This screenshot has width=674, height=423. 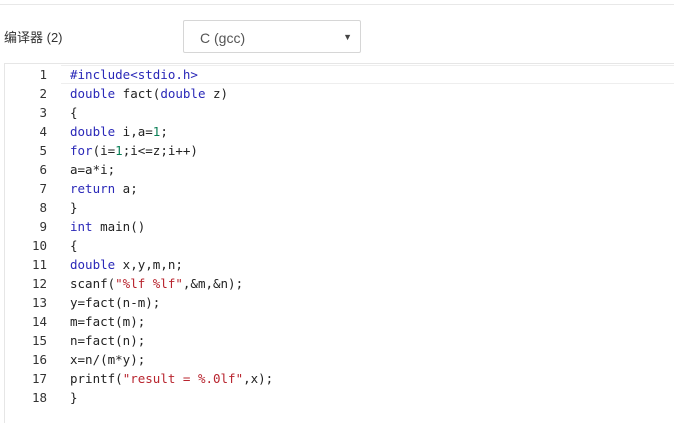 I want to click on line-number: 17, so click(x=39, y=378).